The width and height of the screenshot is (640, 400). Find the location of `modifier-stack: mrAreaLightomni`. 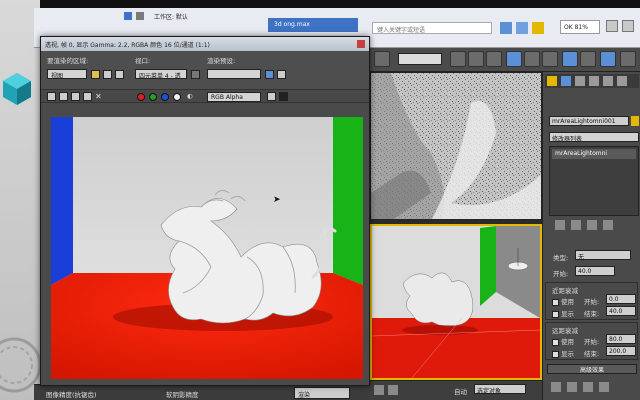

modifier-stack: mrAreaLightomni is located at coordinates (594, 181).